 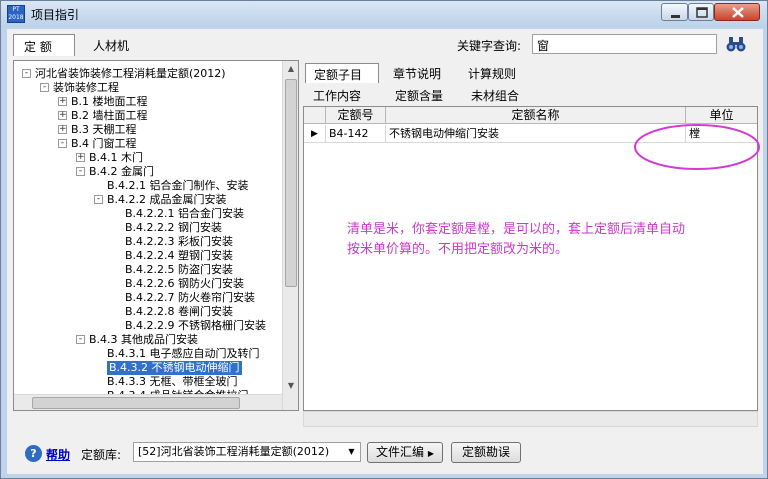 I want to click on tree-item: - 河北省装饰装修工程消耗量定额(2012), so click(x=148, y=74).